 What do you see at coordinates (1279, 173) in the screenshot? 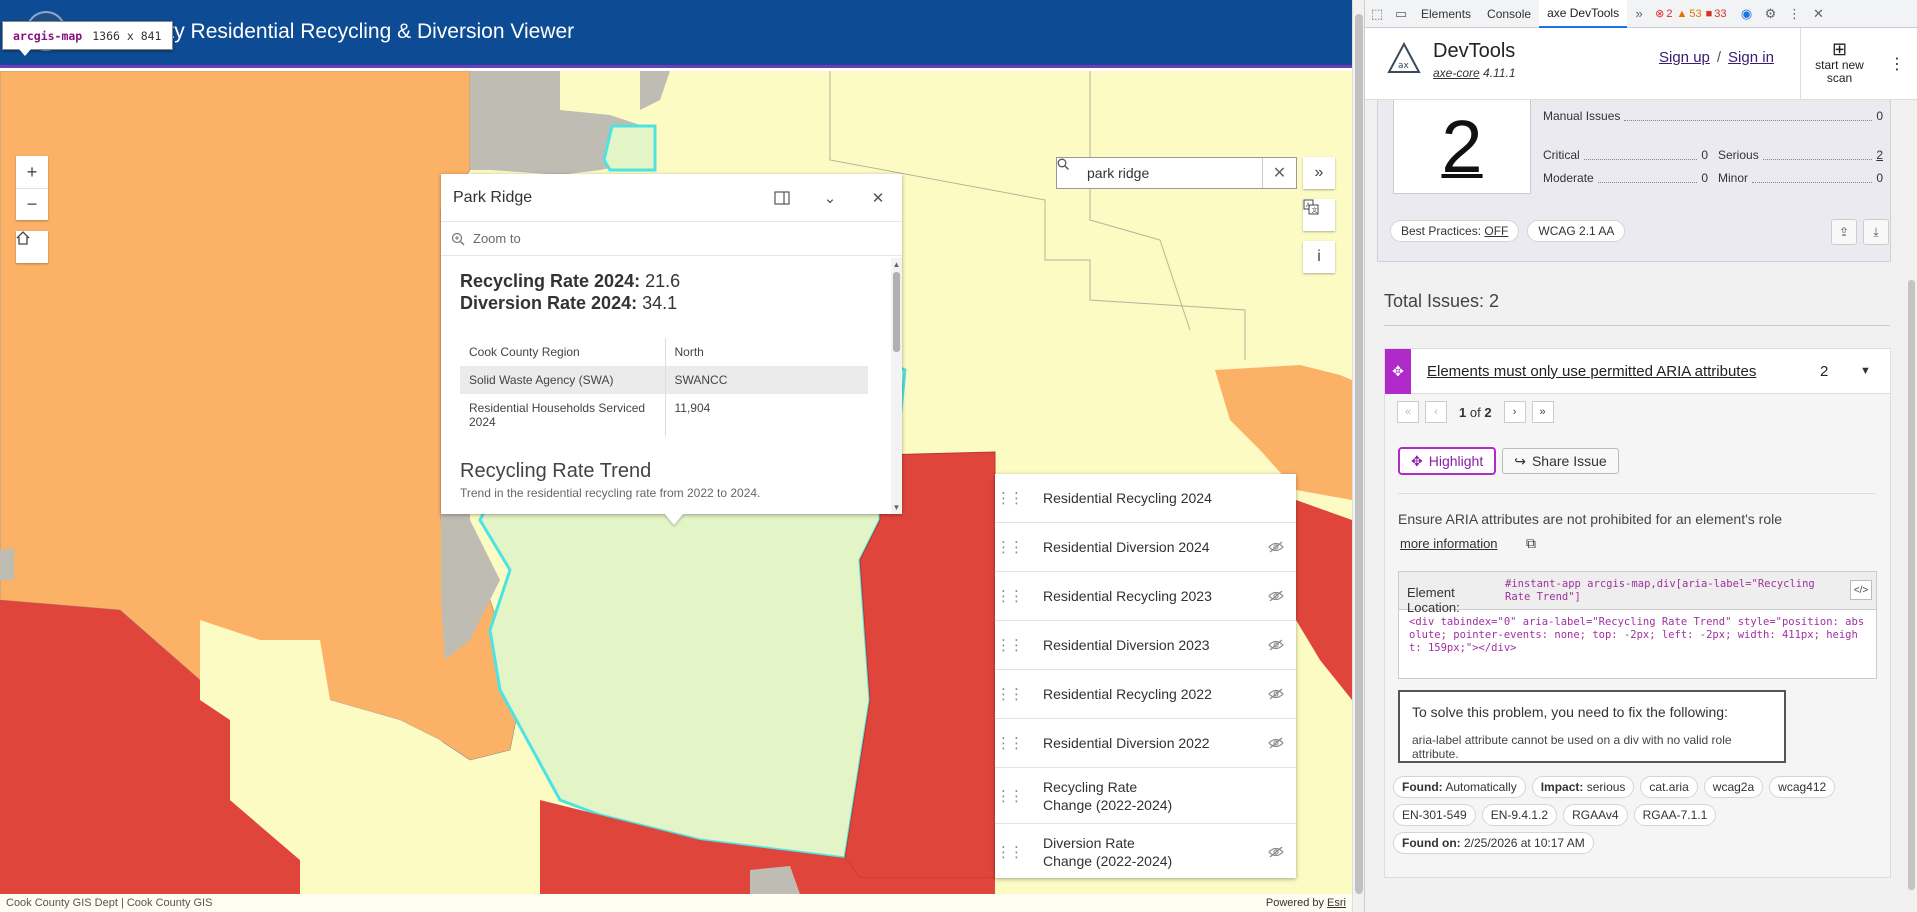
I see `clear-search-button: ✕` at bounding box center [1279, 173].